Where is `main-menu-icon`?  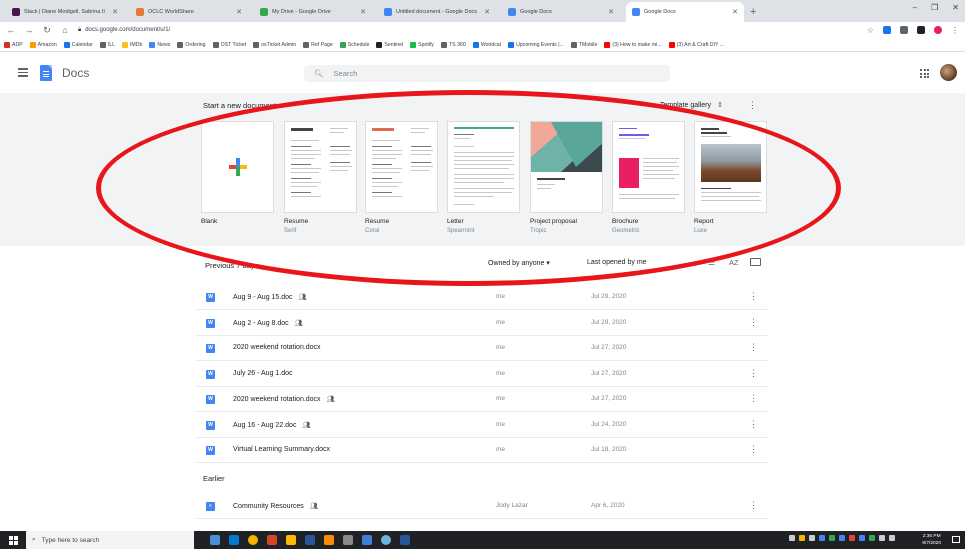 main-menu-icon is located at coordinates (23, 73).